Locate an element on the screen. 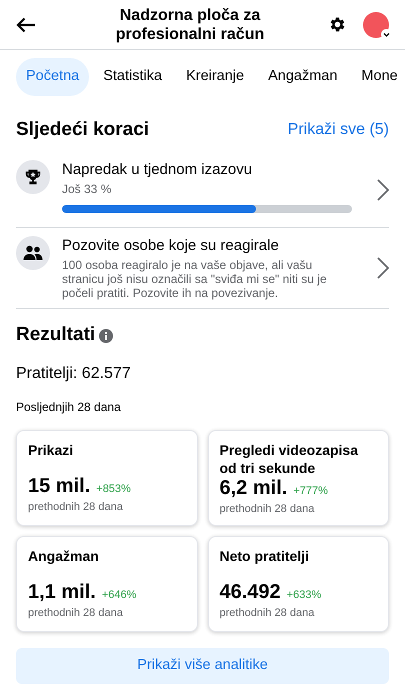 The width and height of the screenshot is (405, 690). metric-card: Pregledi videozapisa od tri sekunde 6,2 mil. +777% prethodnih 28 dana is located at coordinates (298, 478).